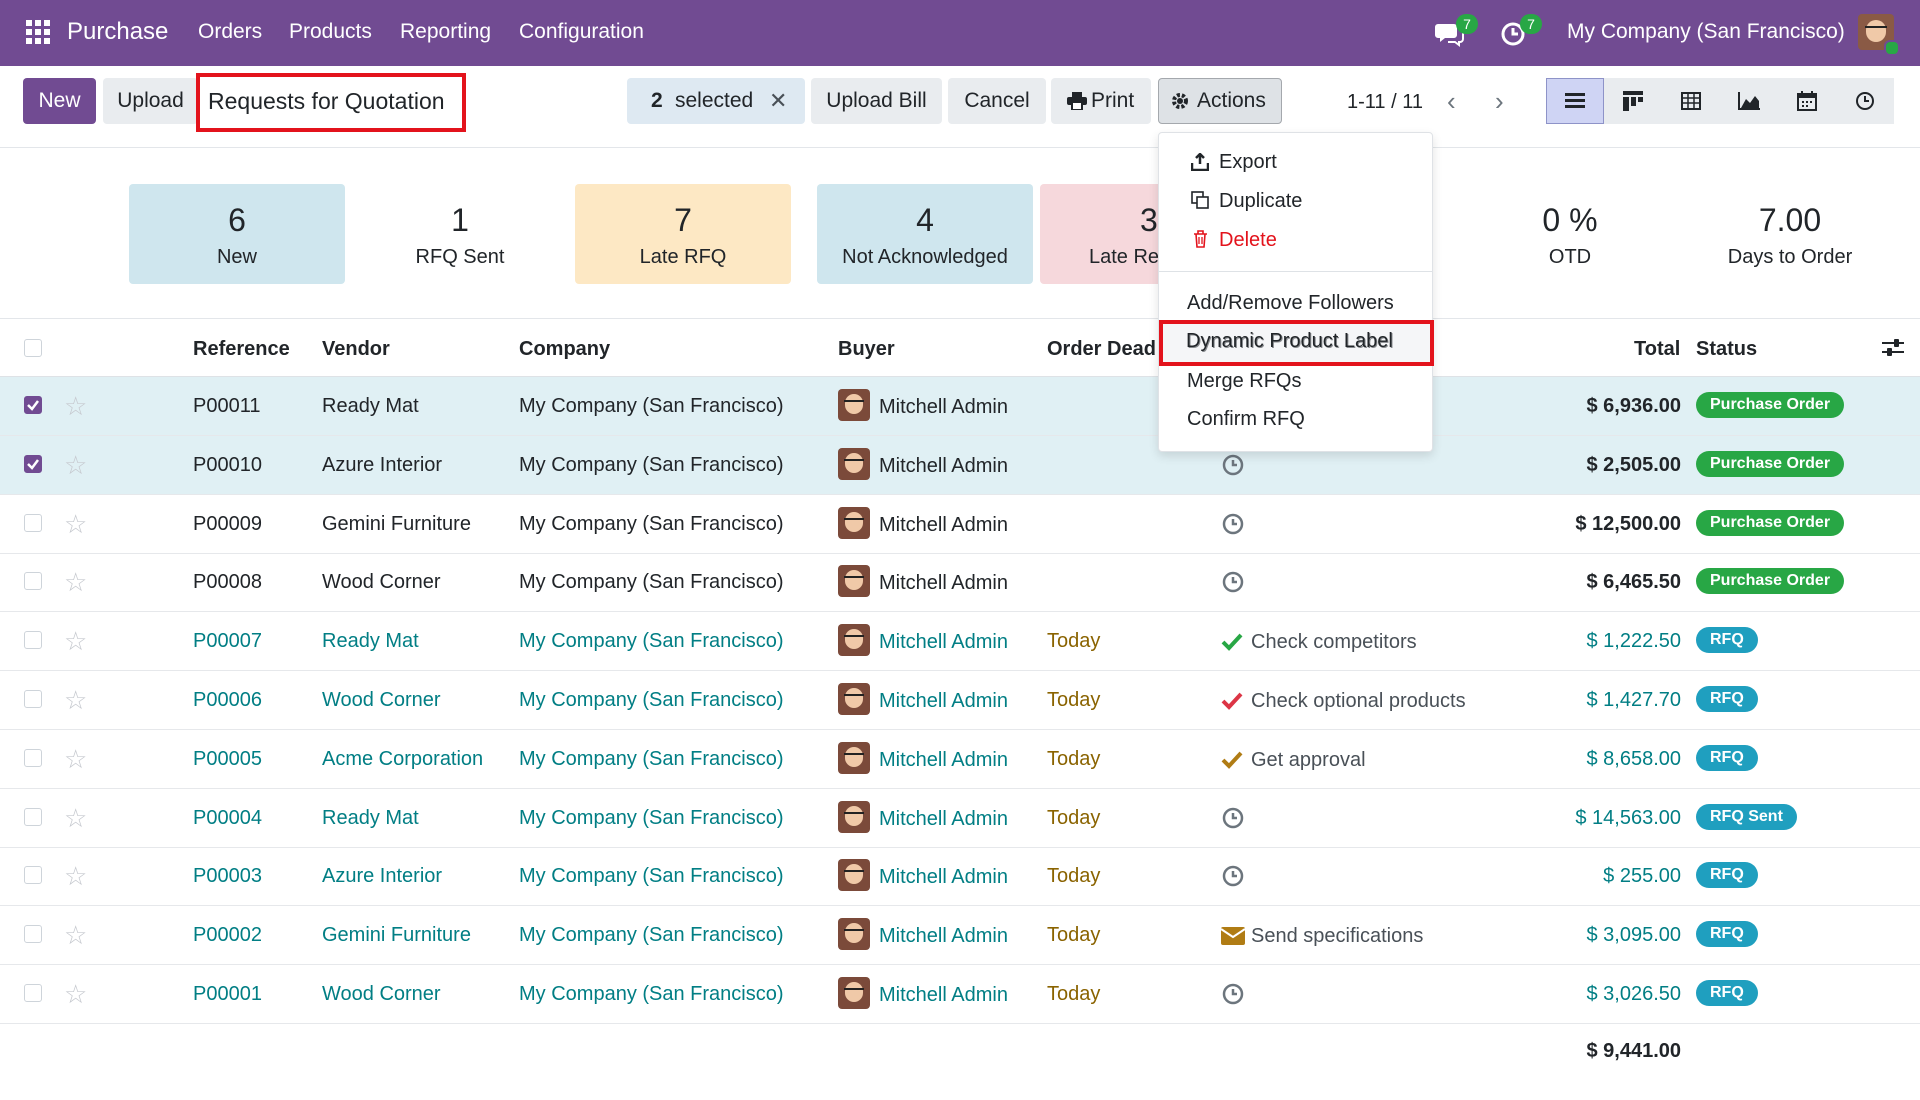 The image size is (1920, 1100). Describe the element at coordinates (997, 101) in the screenshot. I see `cancel-button: Cancel` at that location.